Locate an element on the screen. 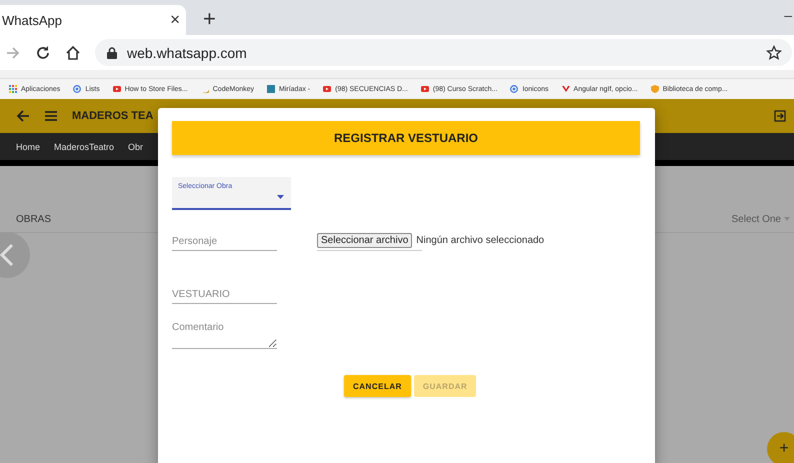 This screenshot has width=794, height=463. back-arrow-icon is located at coordinates (23, 116).